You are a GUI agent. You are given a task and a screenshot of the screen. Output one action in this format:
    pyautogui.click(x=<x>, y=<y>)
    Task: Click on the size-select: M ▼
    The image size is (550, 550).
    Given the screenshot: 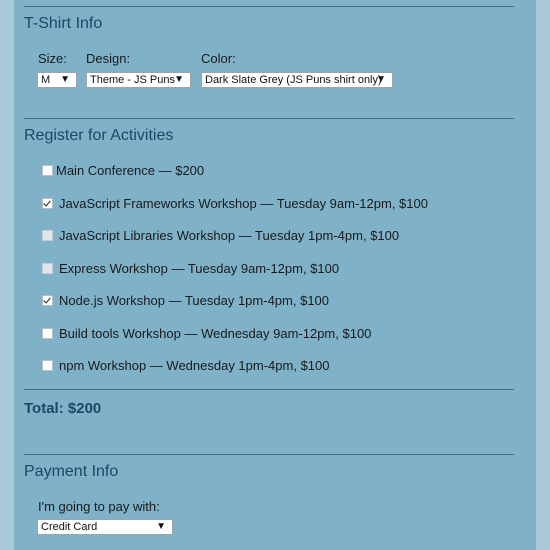 What is the action you would take?
    pyautogui.click(x=57, y=80)
    